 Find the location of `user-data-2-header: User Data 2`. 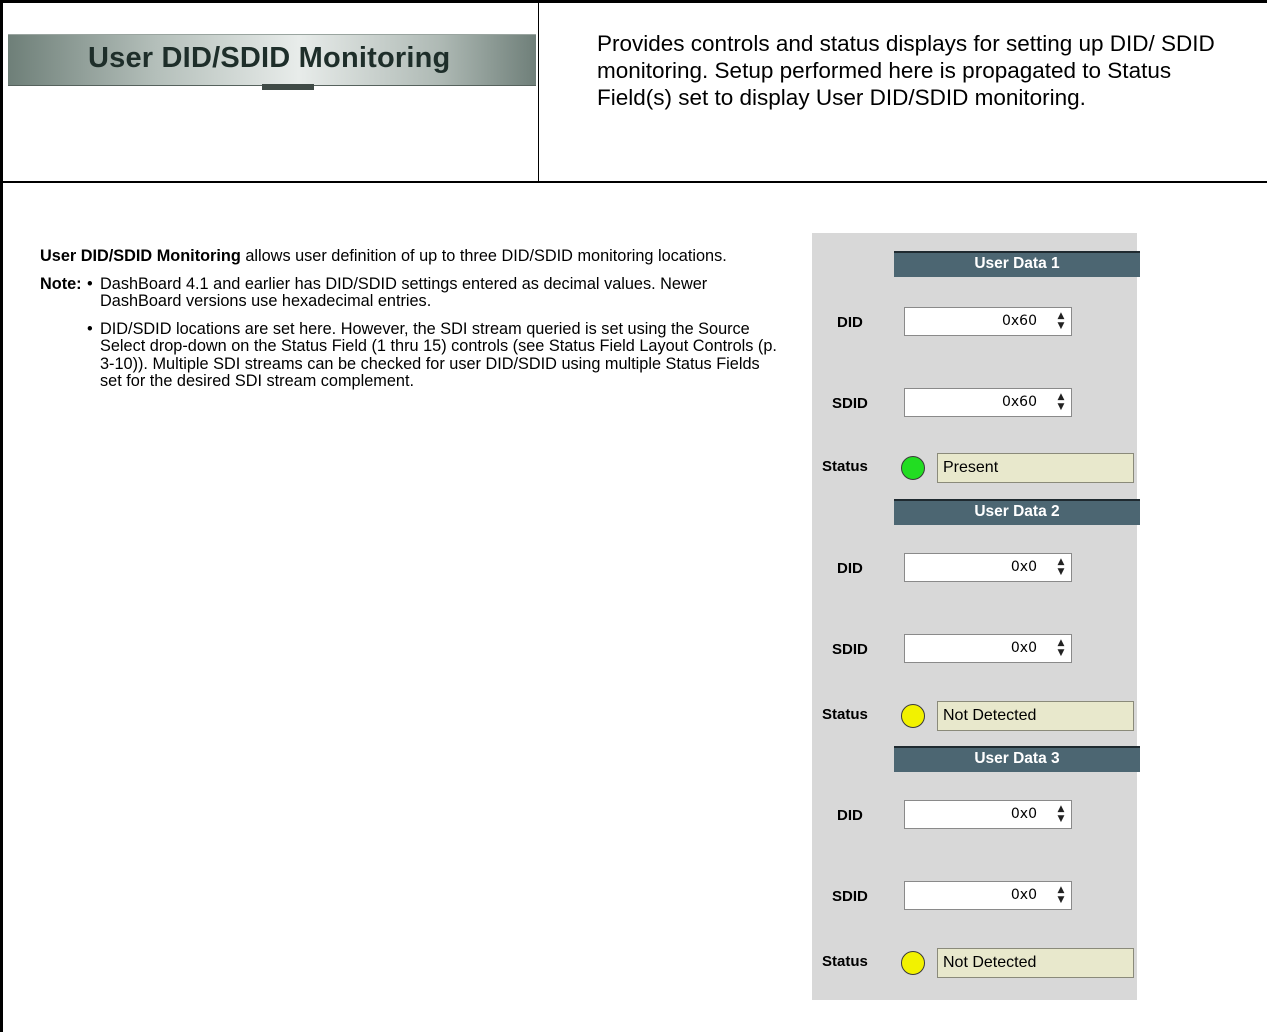

user-data-2-header: User Data 2 is located at coordinates (1017, 512).